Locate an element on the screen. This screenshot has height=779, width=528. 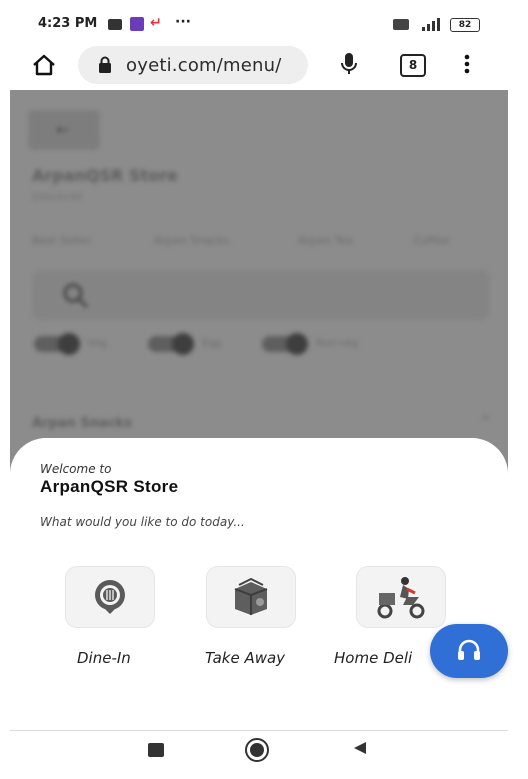
bg-search-icon is located at coordinates (76, 298).